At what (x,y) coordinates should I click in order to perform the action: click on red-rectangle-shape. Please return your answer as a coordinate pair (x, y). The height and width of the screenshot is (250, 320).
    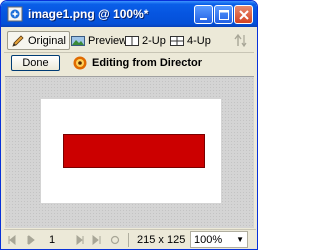
    Looking at the image, I should click on (134, 151).